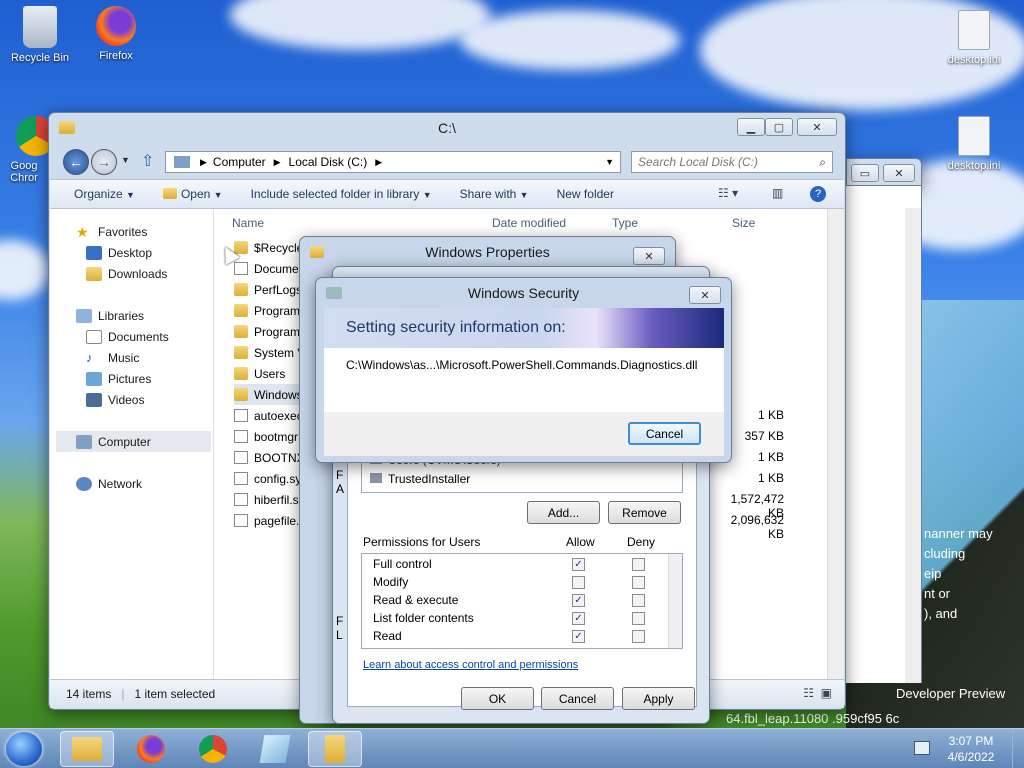 This screenshot has height=768, width=1024. What do you see at coordinates (578, 582) in the screenshot?
I see `allow-checkbox` at bounding box center [578, 582].